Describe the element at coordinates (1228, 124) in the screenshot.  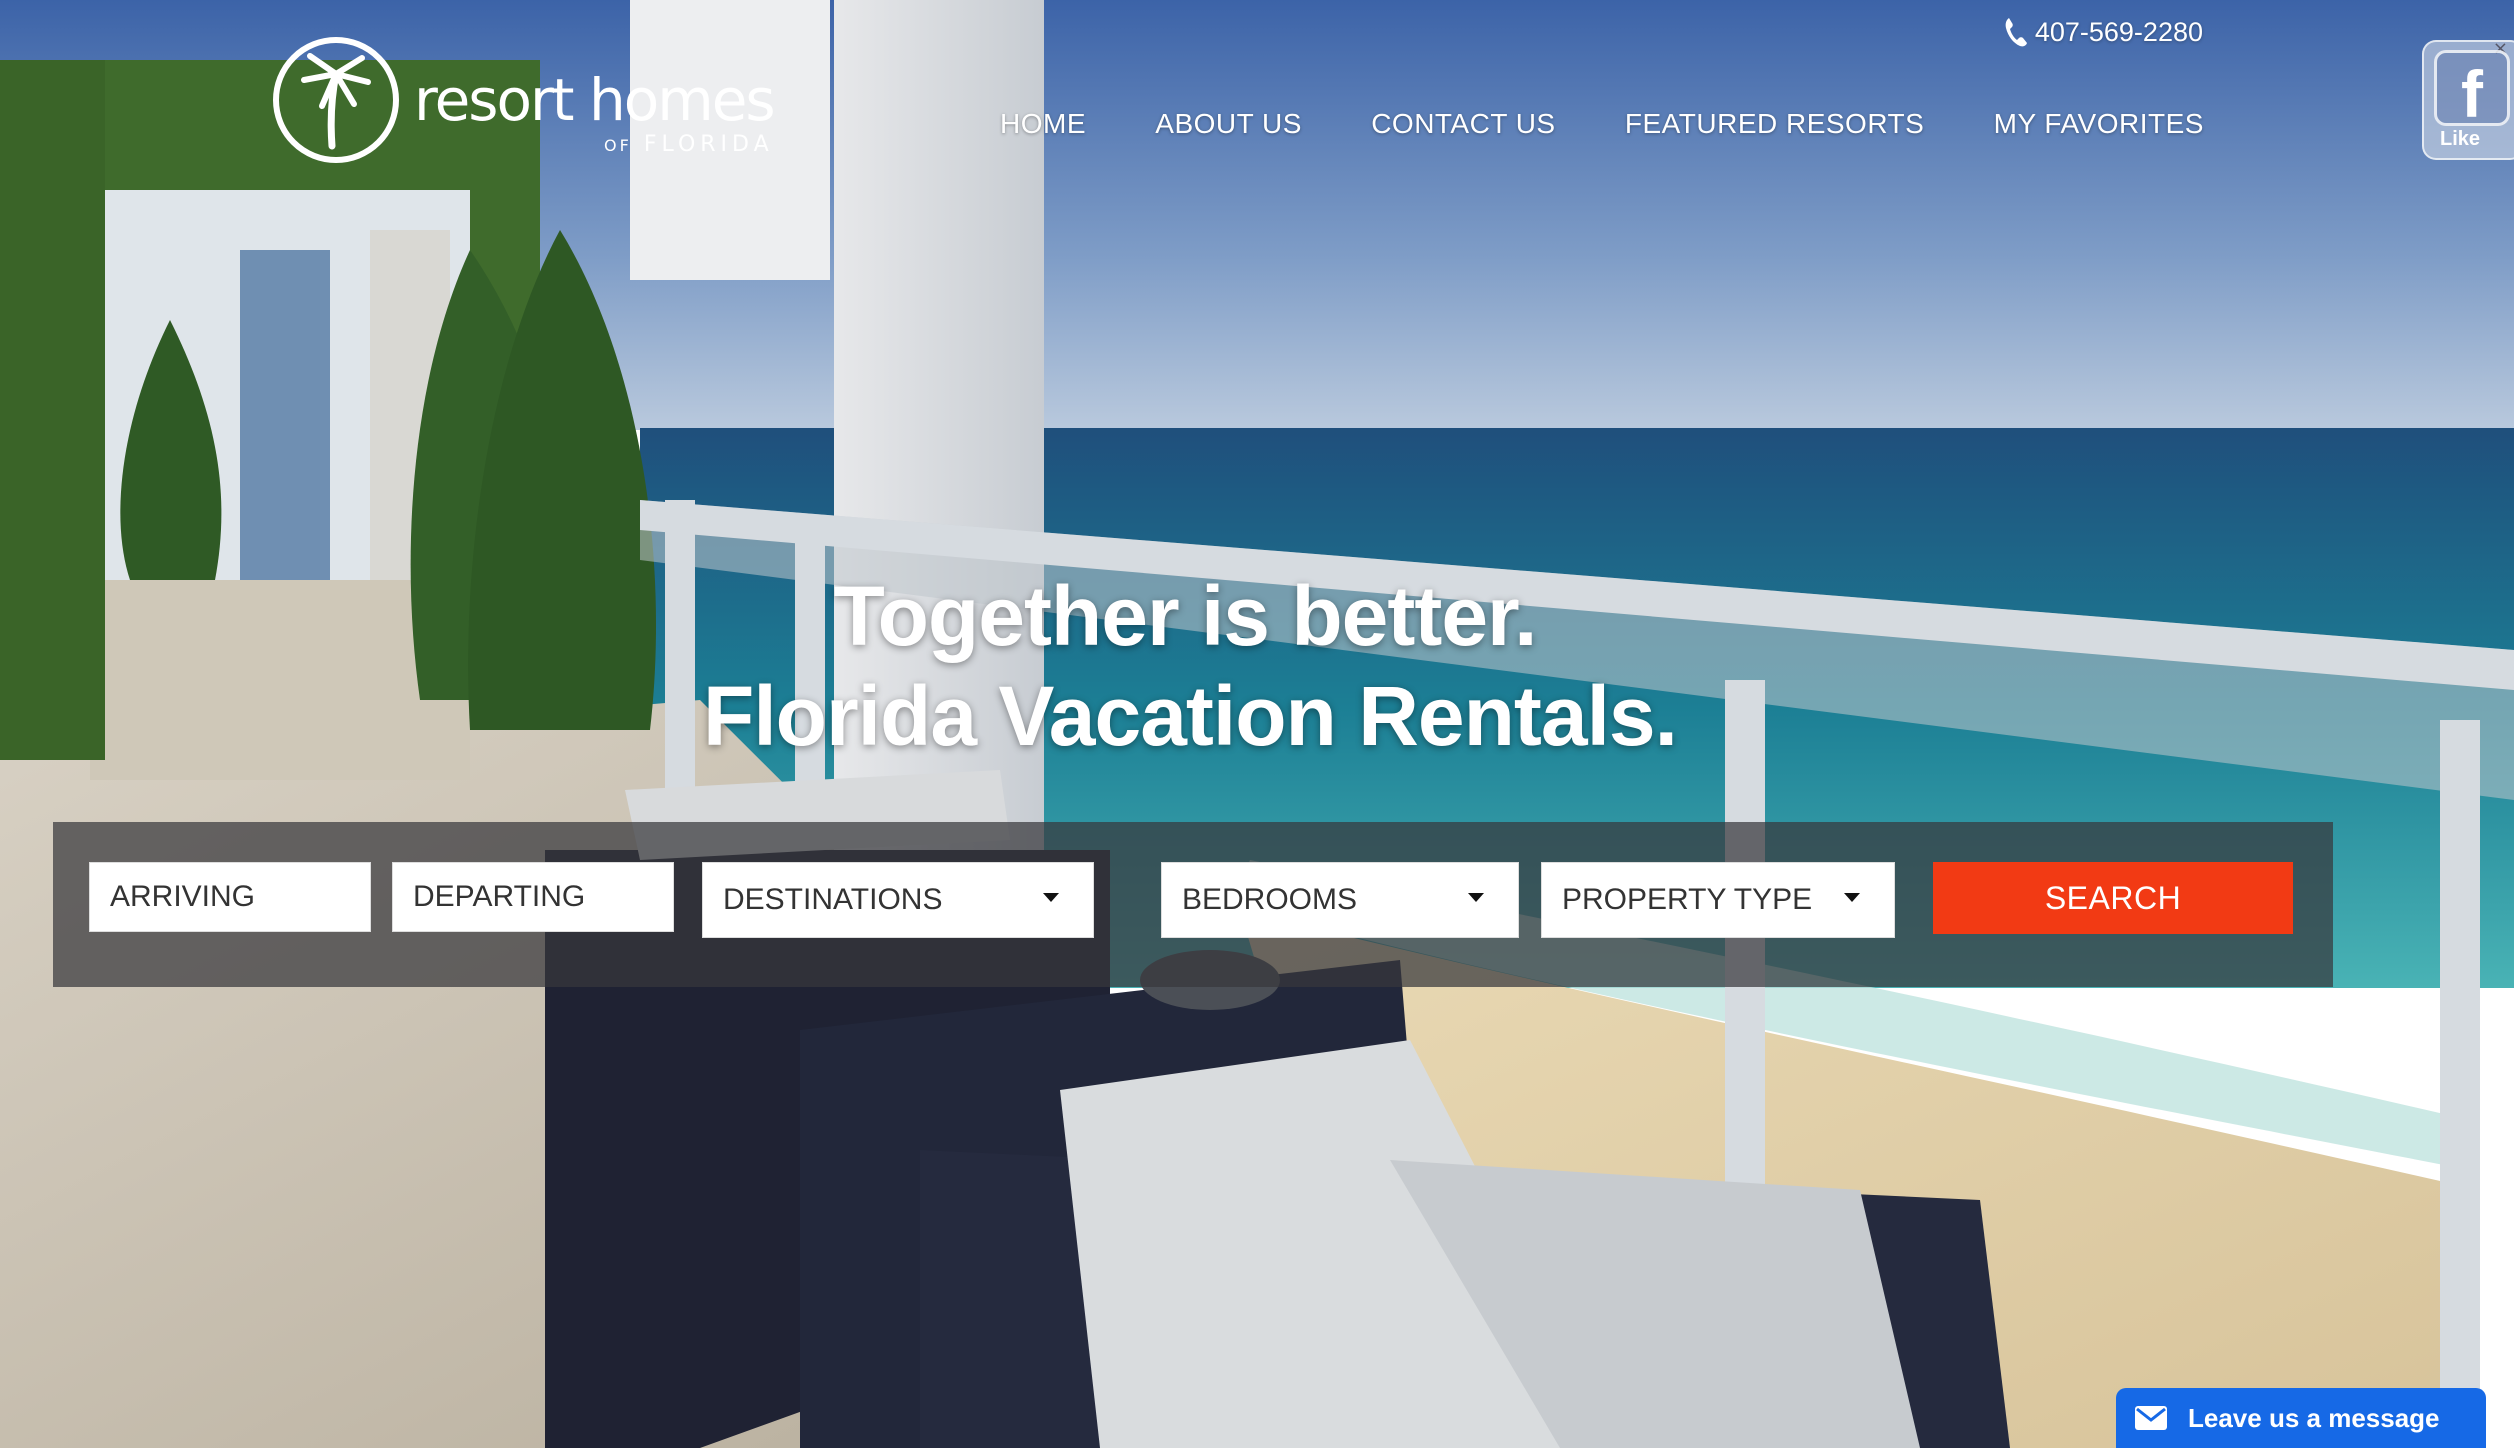
I see `nav-about-us: ABOUT US` at that location.